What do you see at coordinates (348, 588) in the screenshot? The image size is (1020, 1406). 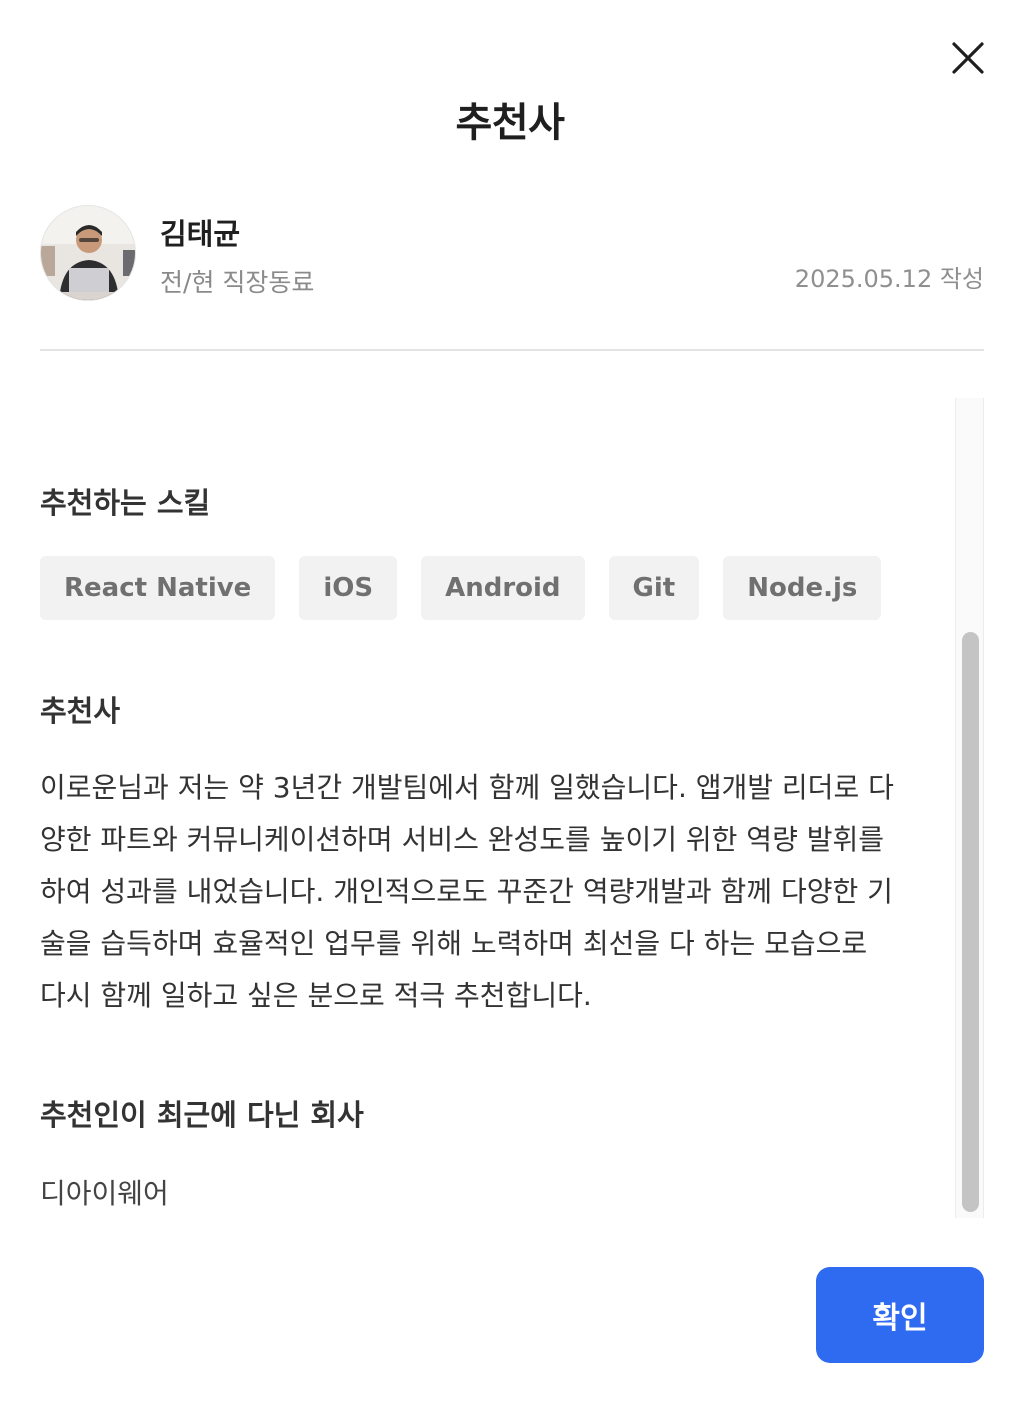 I see `skill-chip: iOS` at bounding box center [348, 588].